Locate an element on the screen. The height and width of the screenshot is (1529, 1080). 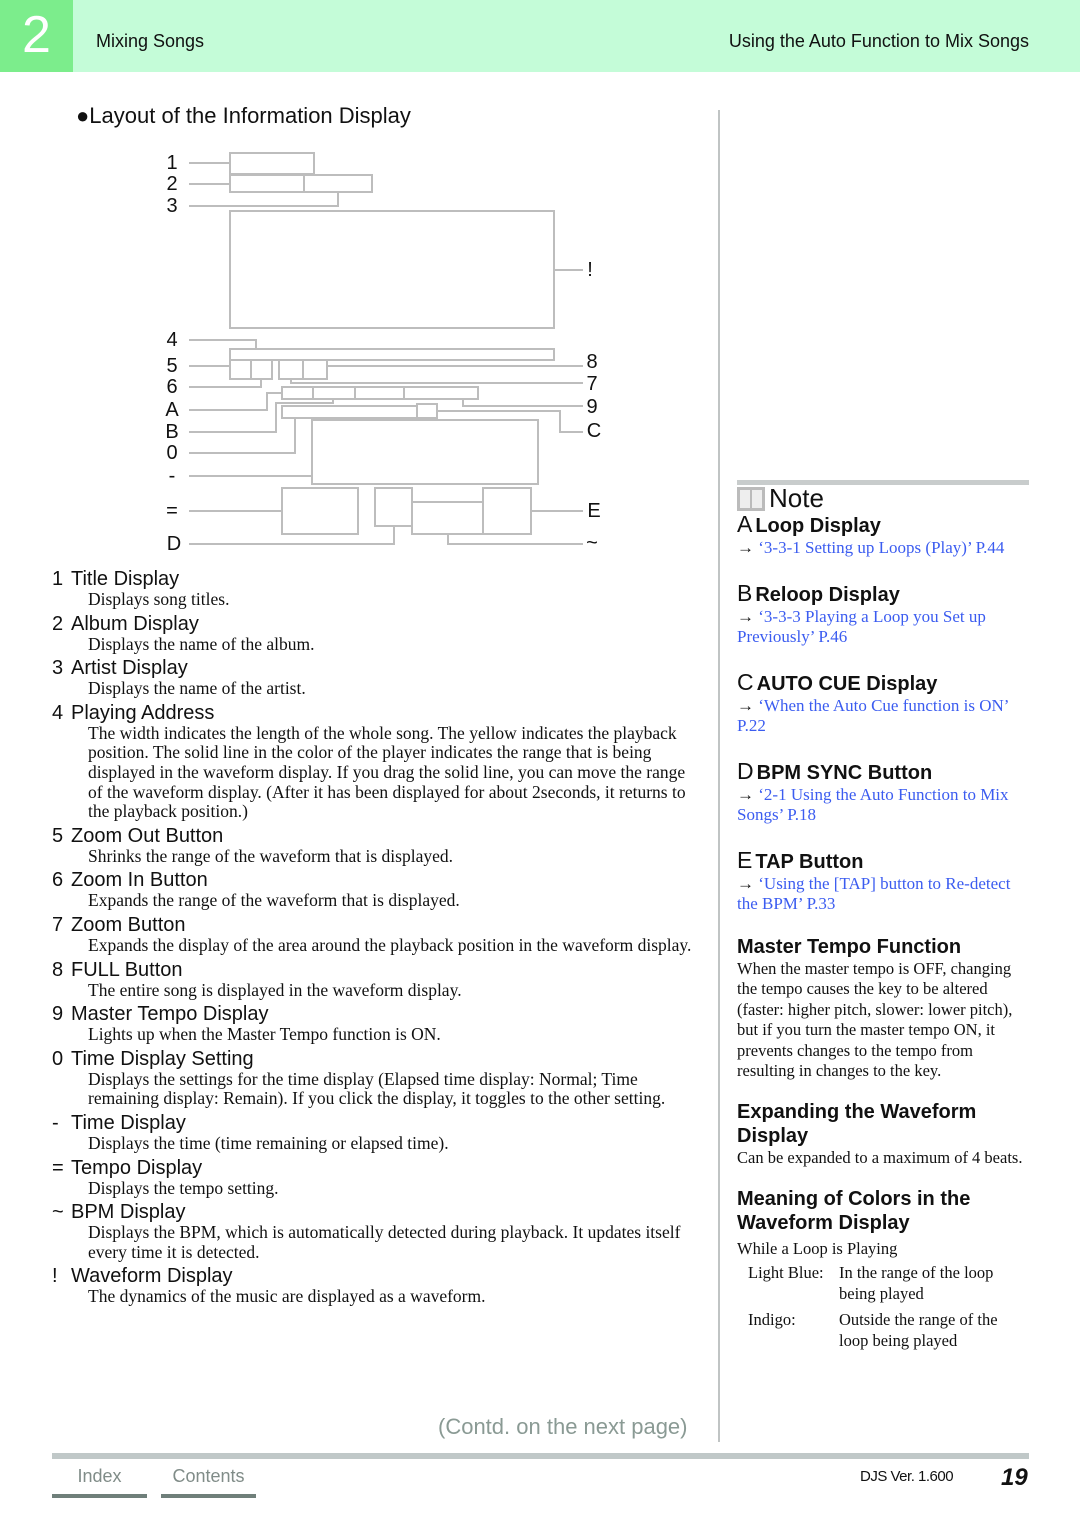
reference-link: ‘When the Auto Cue function is ON’ P.22 is located at coordinates (872, 716).